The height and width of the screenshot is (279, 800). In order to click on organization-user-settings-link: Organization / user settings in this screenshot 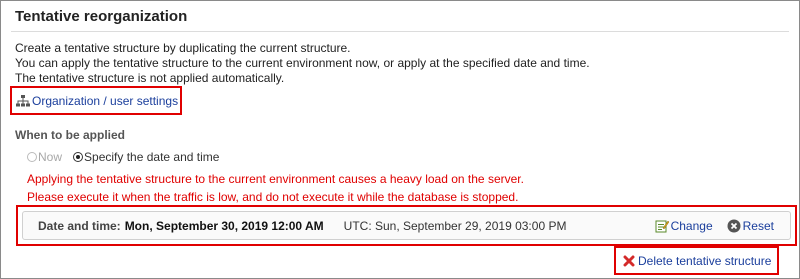, I will do `click(96, 100)`.